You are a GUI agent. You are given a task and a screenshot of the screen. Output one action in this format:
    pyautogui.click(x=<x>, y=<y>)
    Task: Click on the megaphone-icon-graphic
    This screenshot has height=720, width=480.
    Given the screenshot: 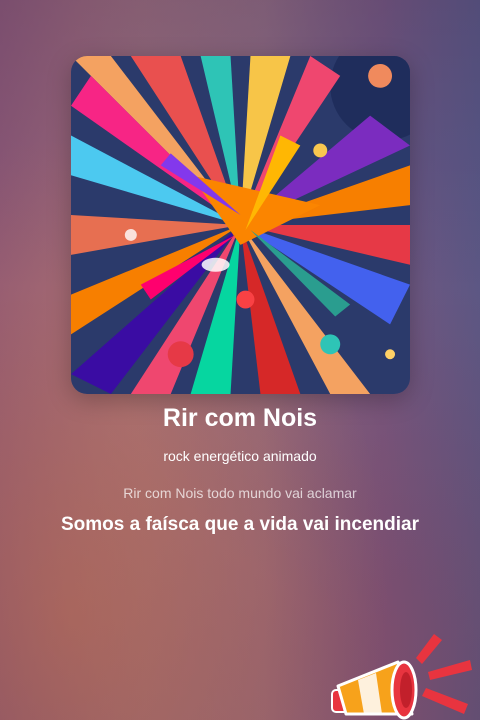 What is the action you would take?
    pyautogui.click(x=401, y=677)
    